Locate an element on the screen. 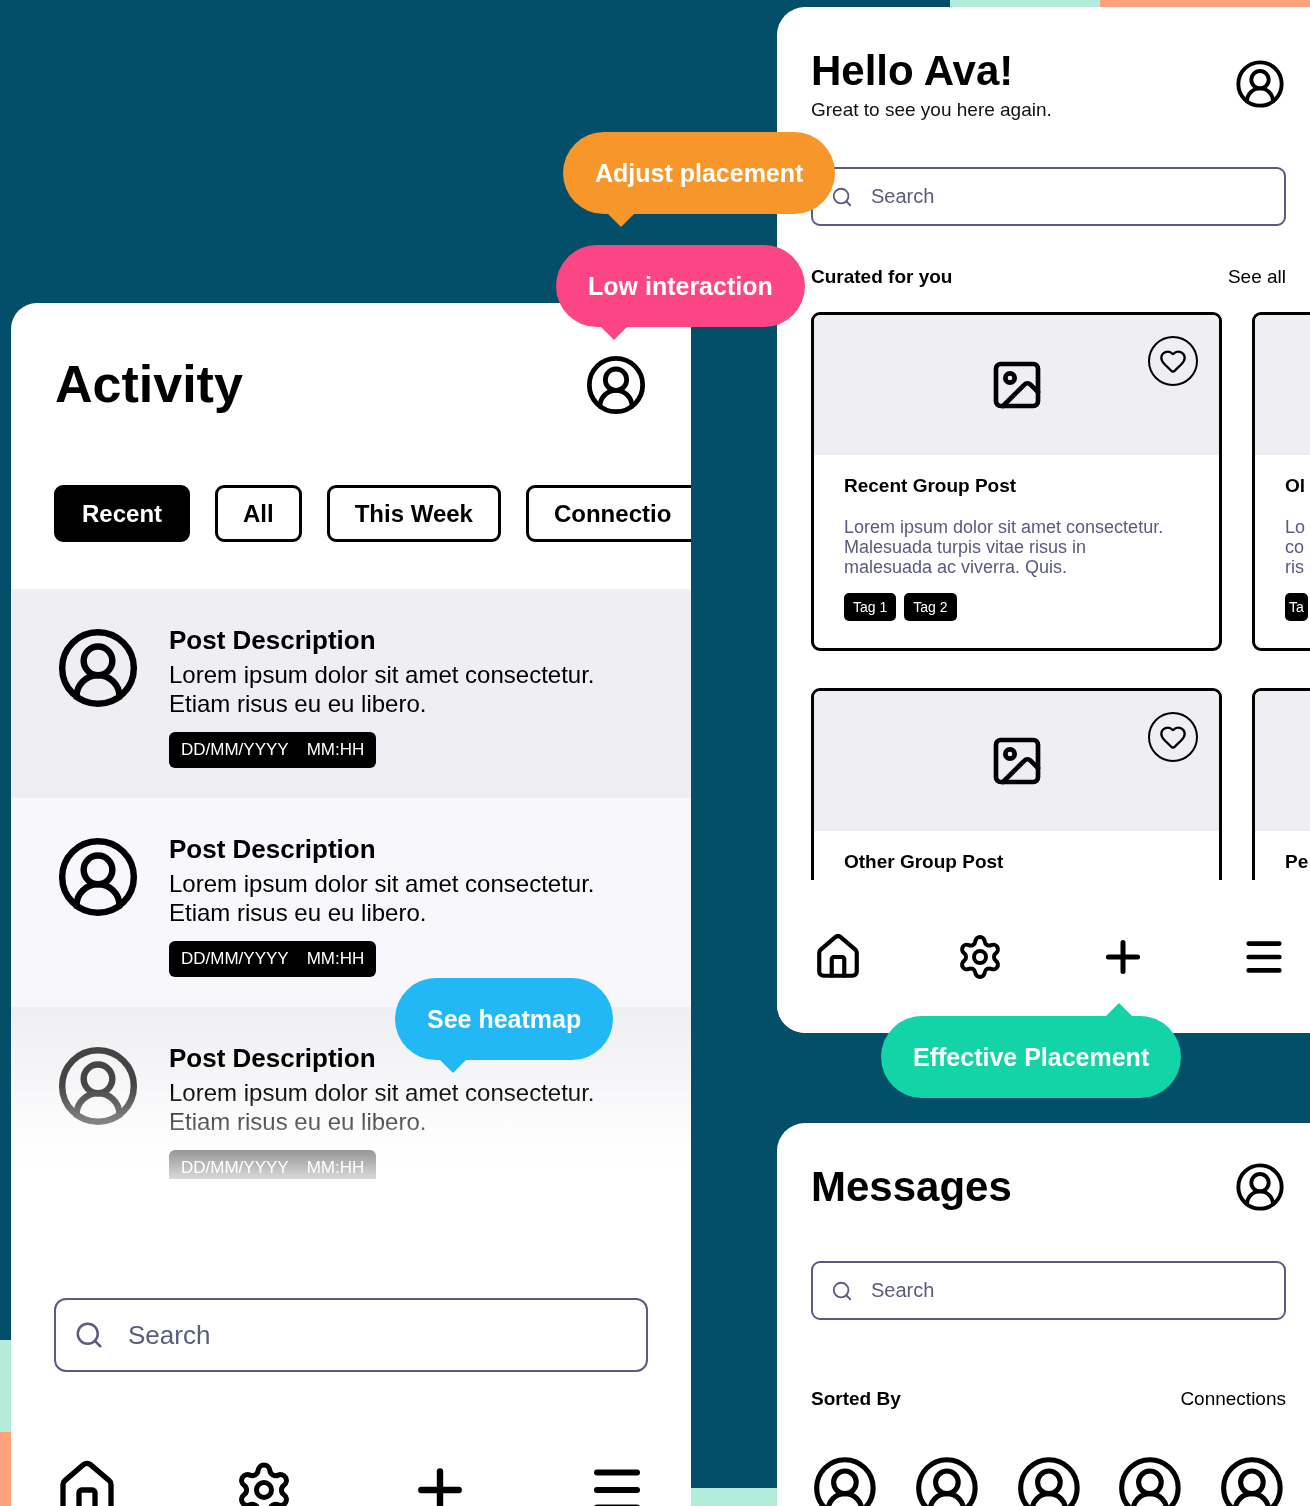 The height and width of the screenshot is (1506, 1310). sort-value: Connections is located at coordinates (1233, 1399).